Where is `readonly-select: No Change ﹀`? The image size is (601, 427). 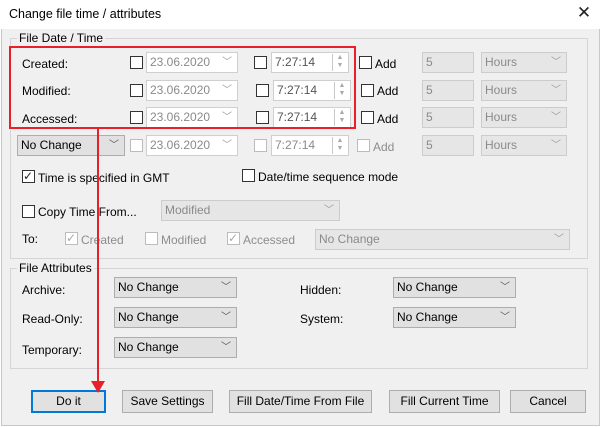
readonly-select: No Change ﹀ is located at coordinates (175, 317).